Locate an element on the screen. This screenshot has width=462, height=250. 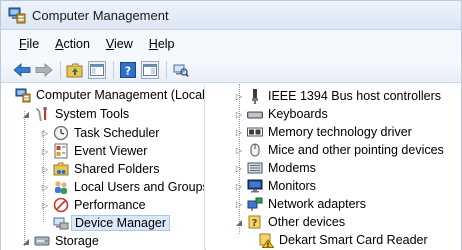
modem-icon is located at coordinates (255, 168).